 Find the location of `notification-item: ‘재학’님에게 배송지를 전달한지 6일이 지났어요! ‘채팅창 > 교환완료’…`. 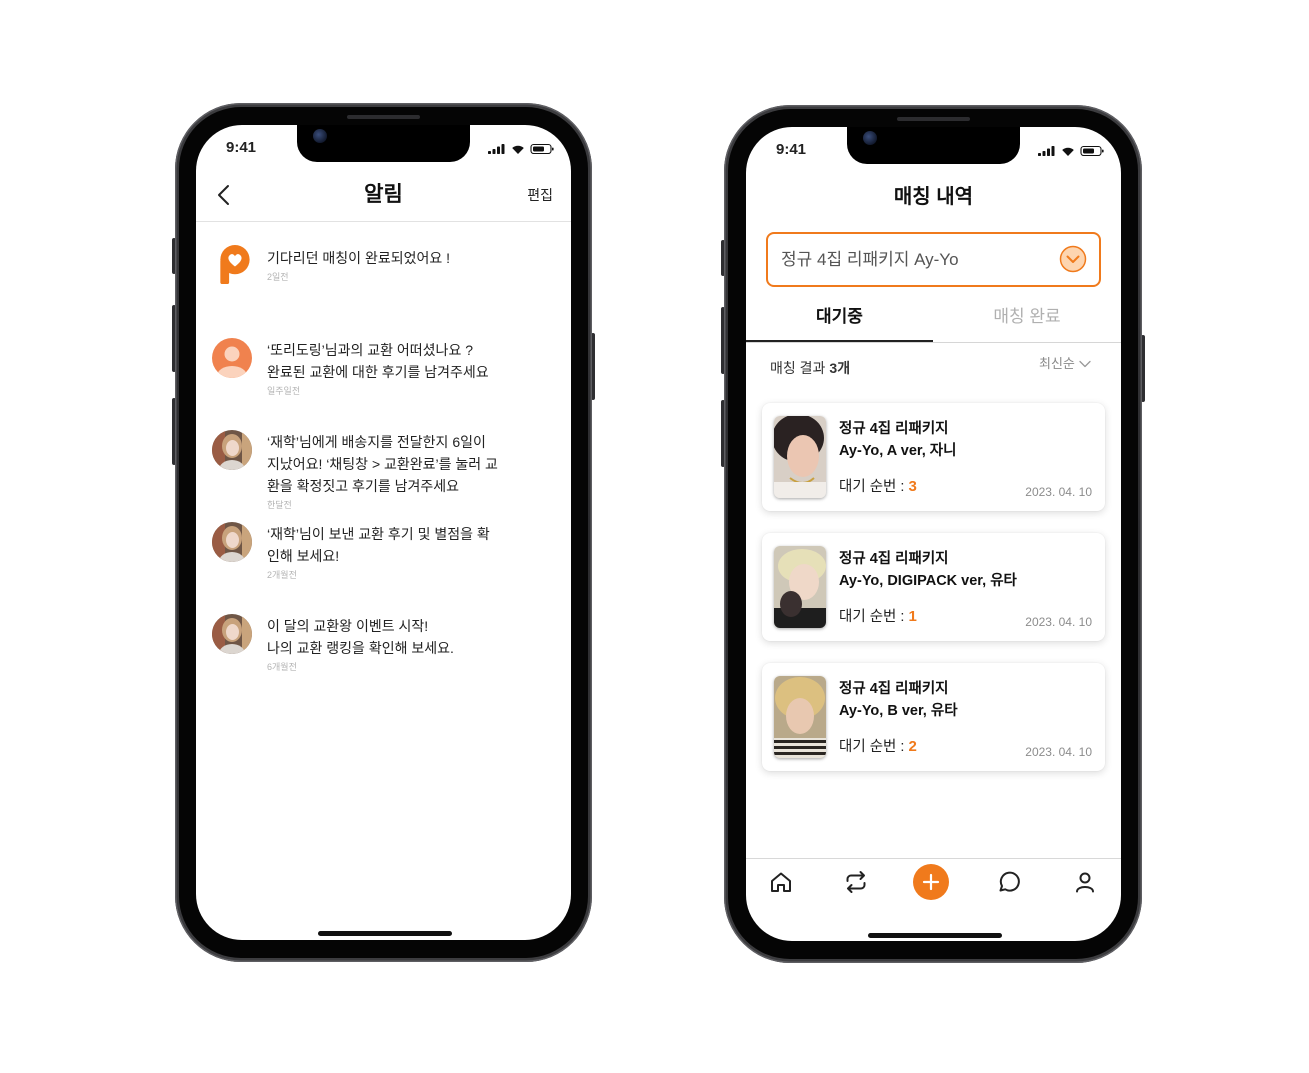

notification-item: ‘재학’님에게 배송지를 전달한지 6일이 지났어요! ‘채팅창 > 교환완료’… is located at coordinates (383, 470).